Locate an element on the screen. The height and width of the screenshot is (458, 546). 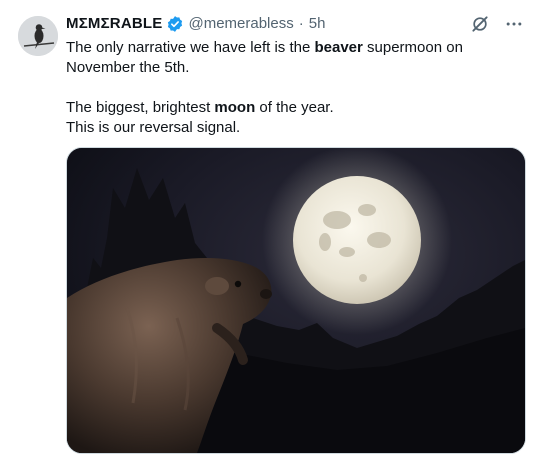
tweet-line-3: This is our reversal signal. is located at coordinates (153, 127).